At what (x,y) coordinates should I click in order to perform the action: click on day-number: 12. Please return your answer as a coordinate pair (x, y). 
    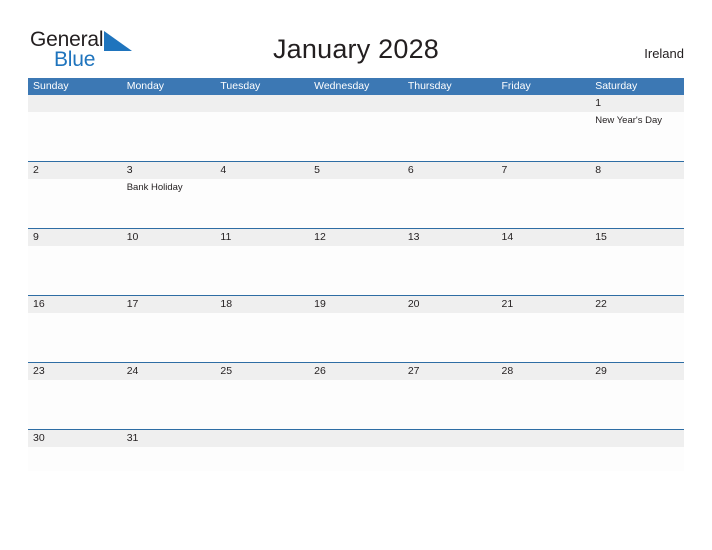
    Looking at the image, I should click on (356, 237).